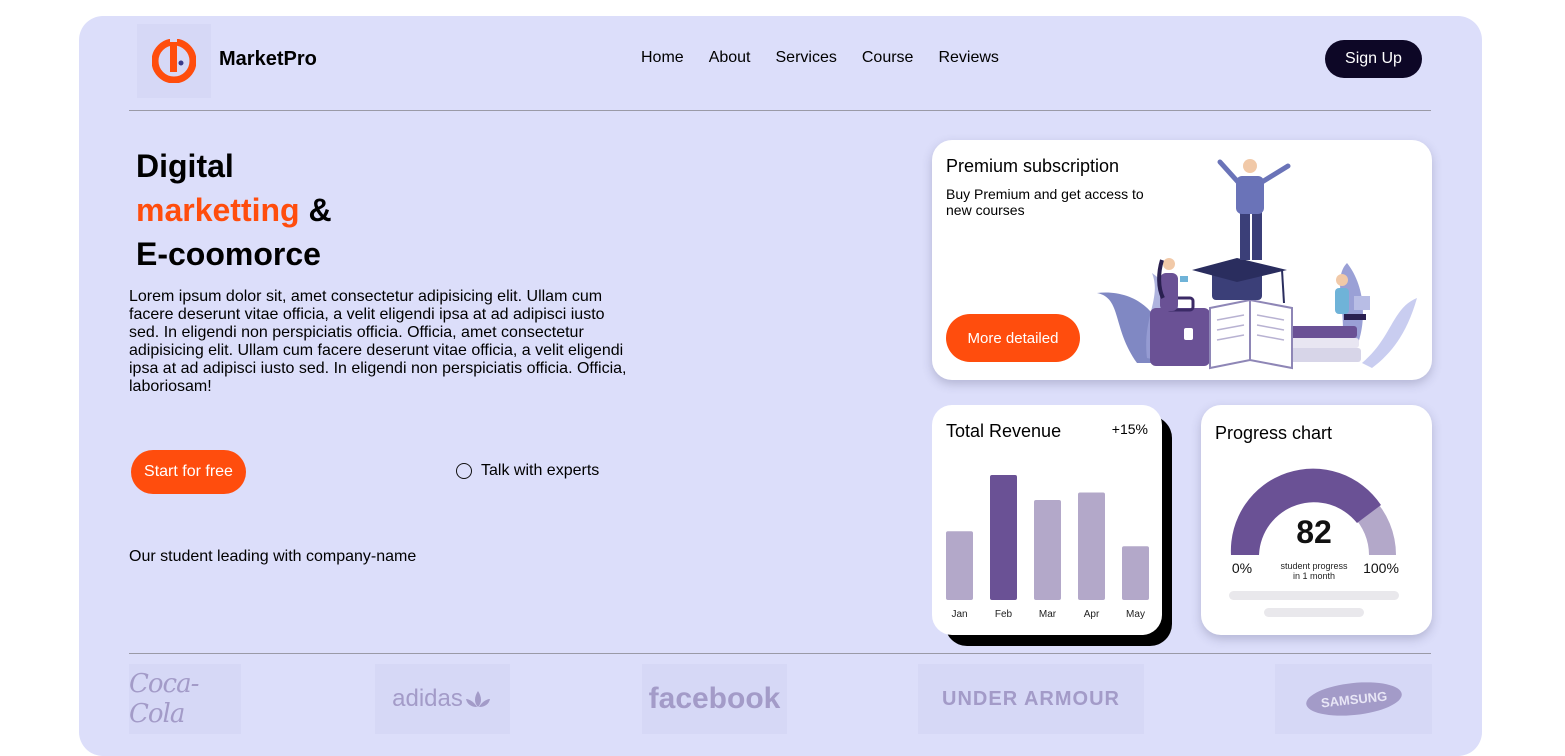 The width and height of the screenshot is (1565, 756). Describe the element at coordinates (1135, 614) in the screenshot. I see `revenue-tick-may: May` at that location.